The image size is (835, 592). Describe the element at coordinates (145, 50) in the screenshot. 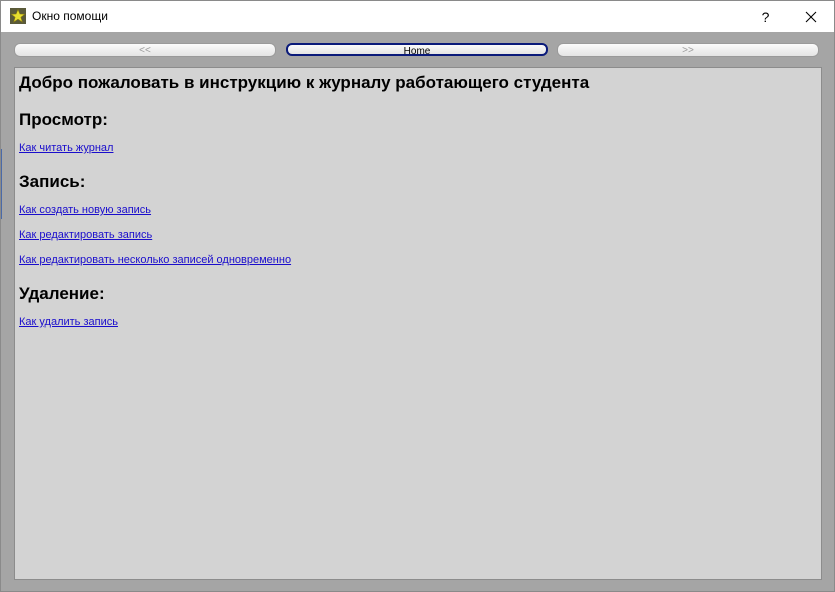

I see `back-button: <<` at that location.